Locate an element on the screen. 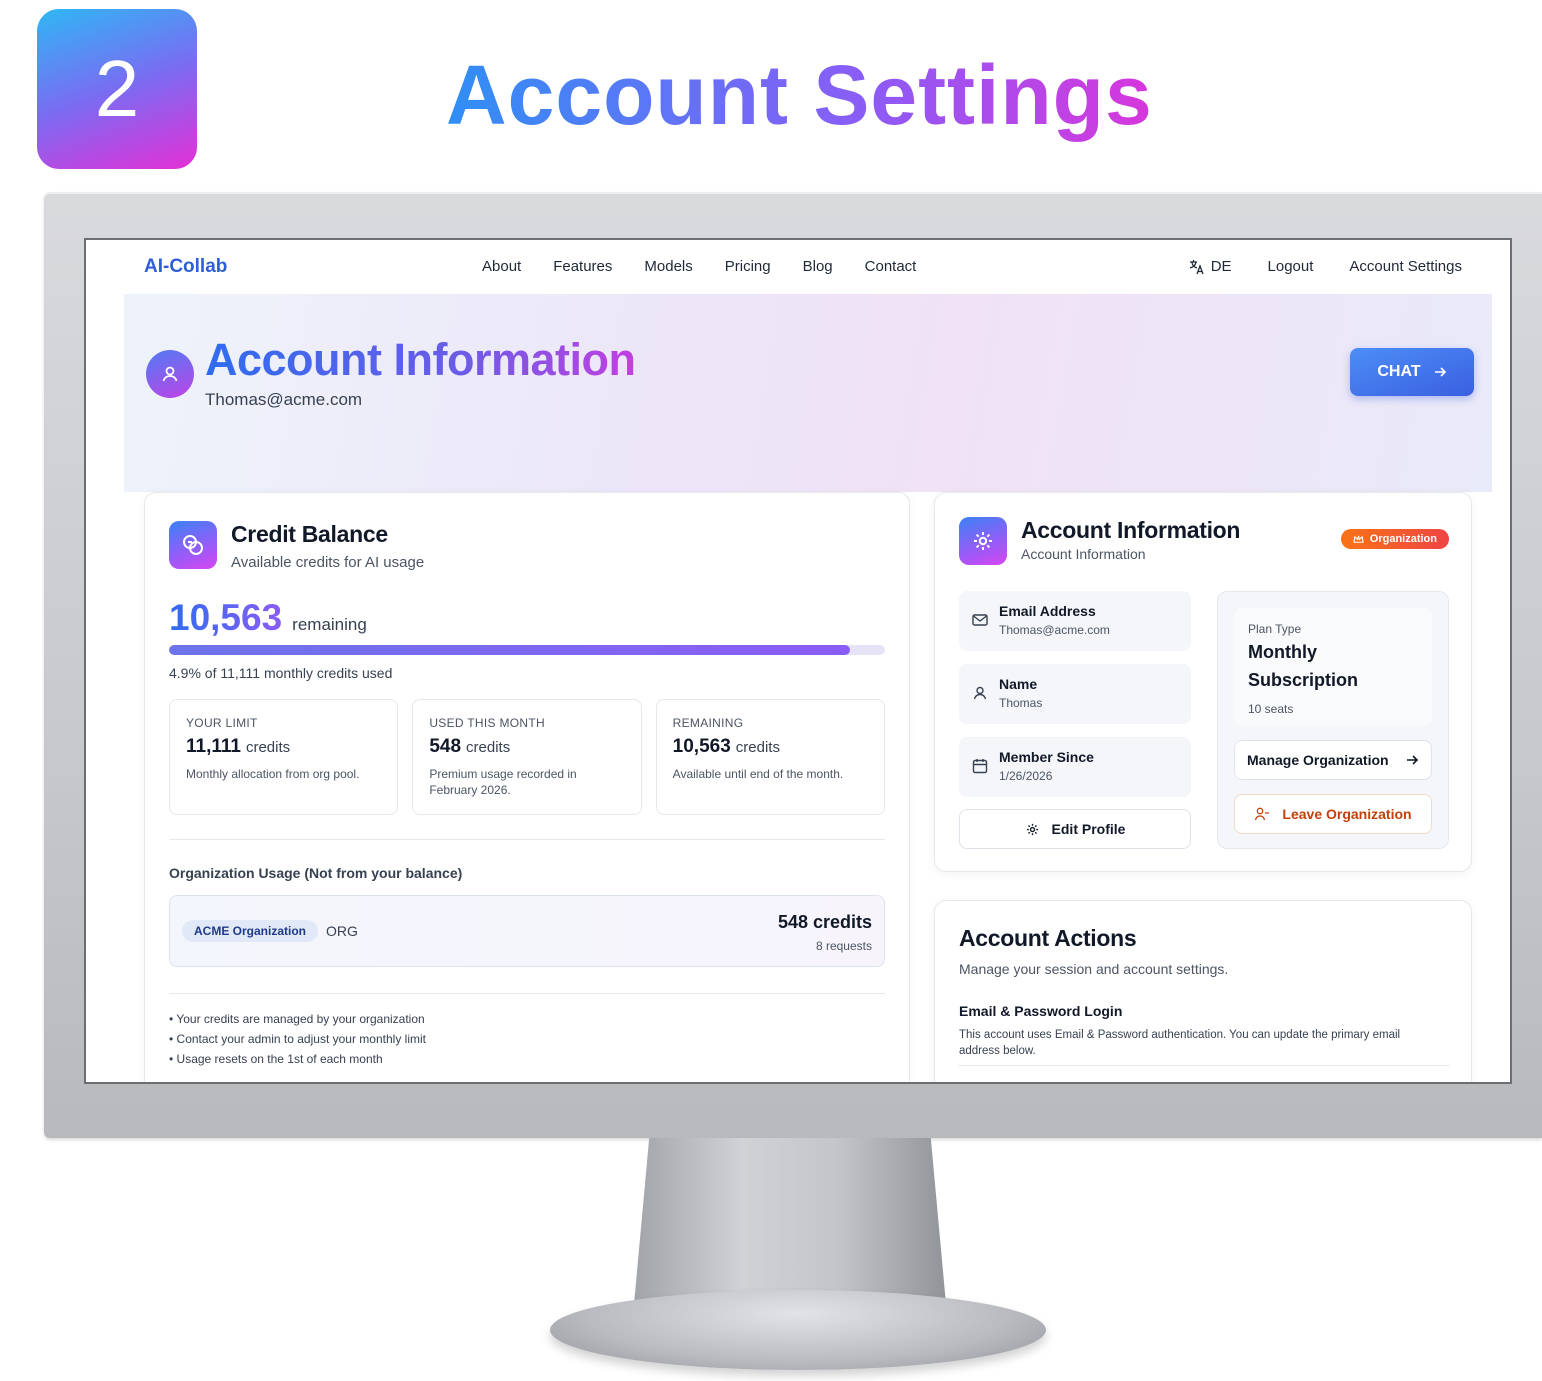 This screenshot has width=1542, height=1381. slide-title: Account Settings is located at coordinates (826, 95).